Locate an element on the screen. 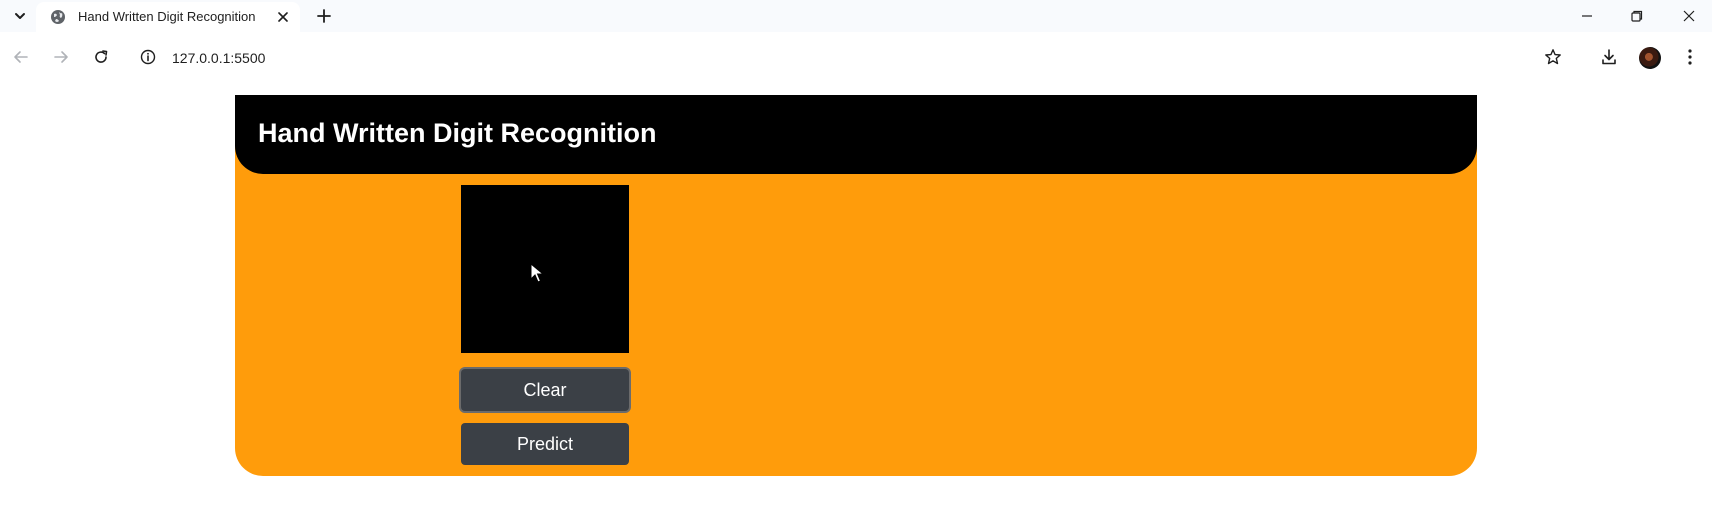  arrow-left-icon is located at coordinates (21, 57).